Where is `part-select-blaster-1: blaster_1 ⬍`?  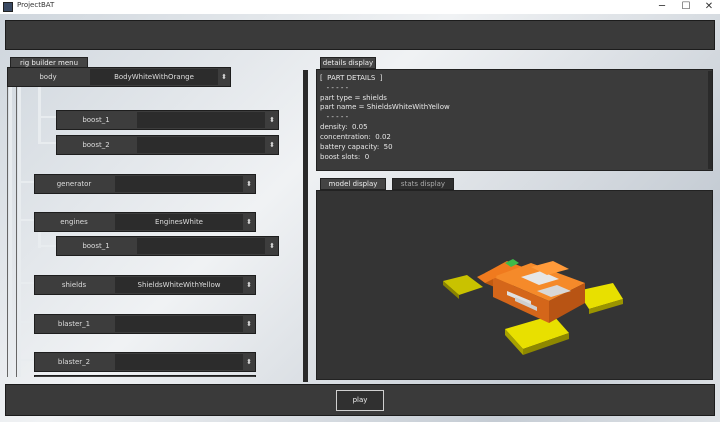
part-select-blaster-1: blaster_1 ⬍ is located at coordinates (145, 324).